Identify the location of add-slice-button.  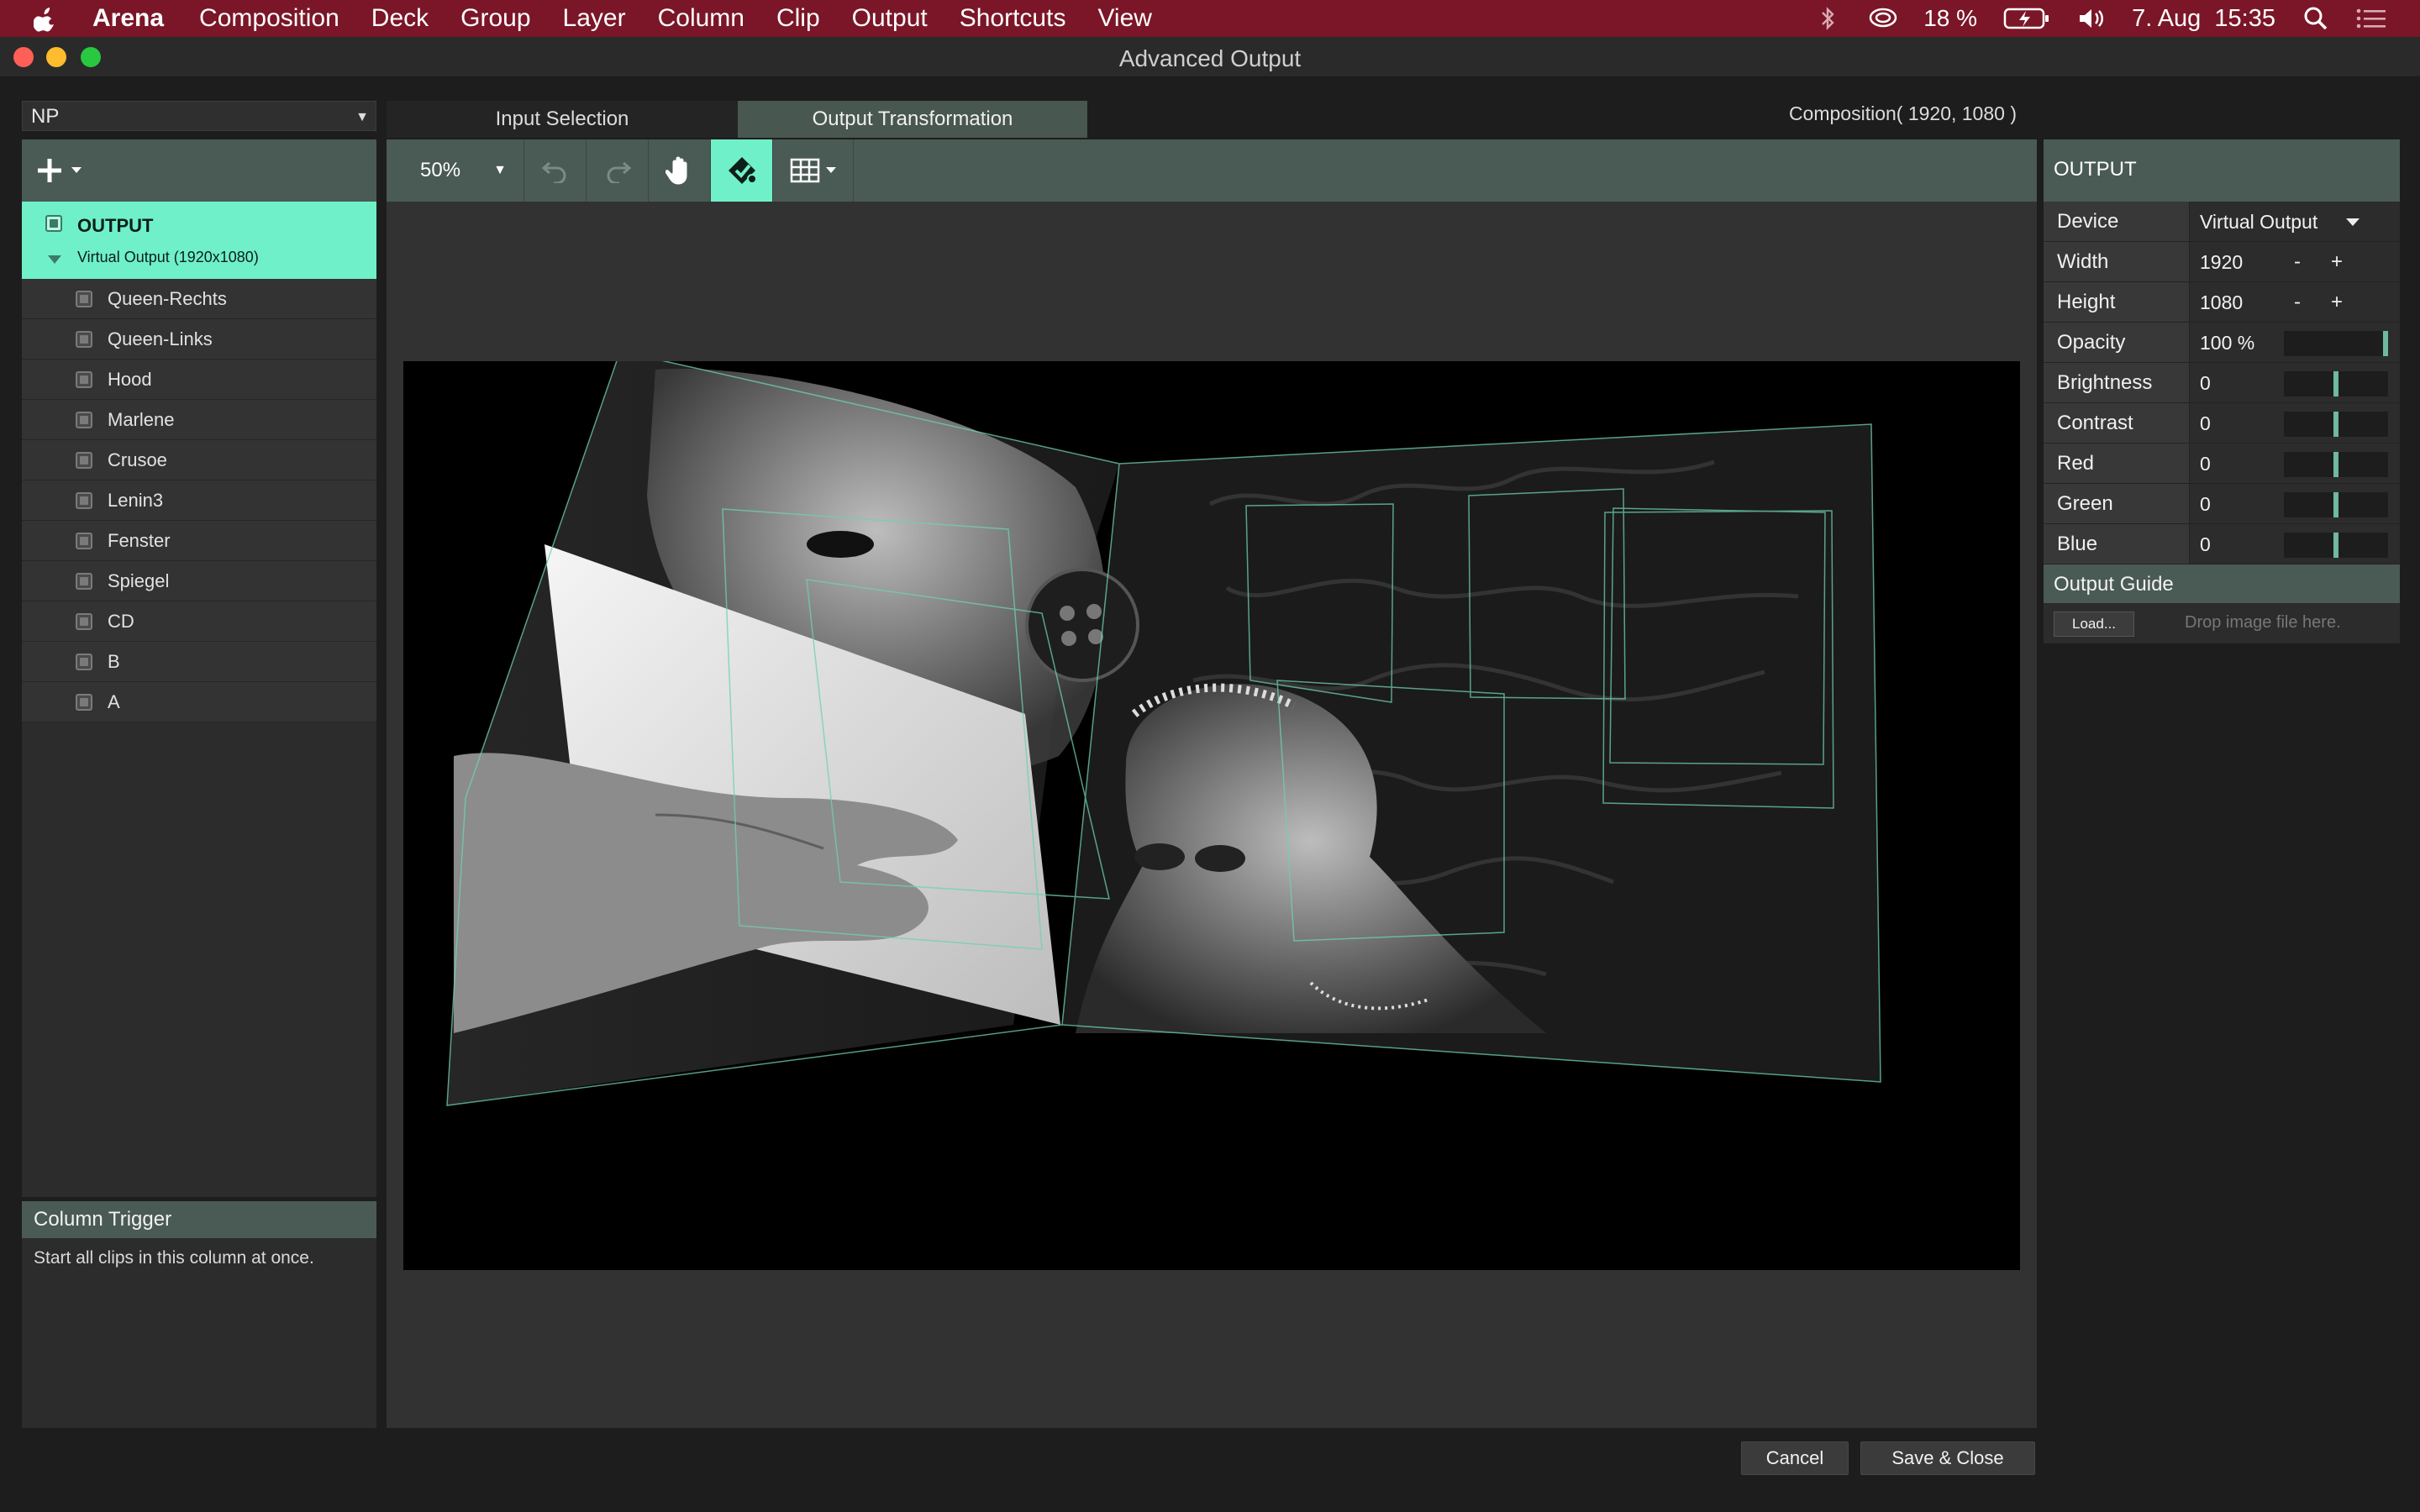
(64, 170).